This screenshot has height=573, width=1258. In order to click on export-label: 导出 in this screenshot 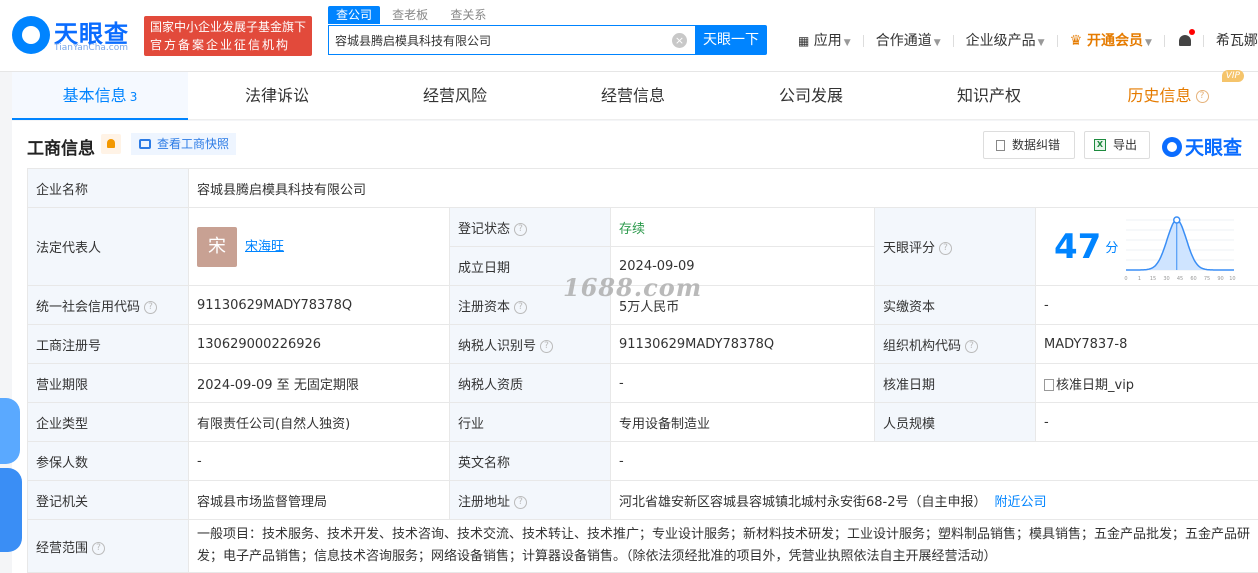, I will do `click(1125, 145)`.